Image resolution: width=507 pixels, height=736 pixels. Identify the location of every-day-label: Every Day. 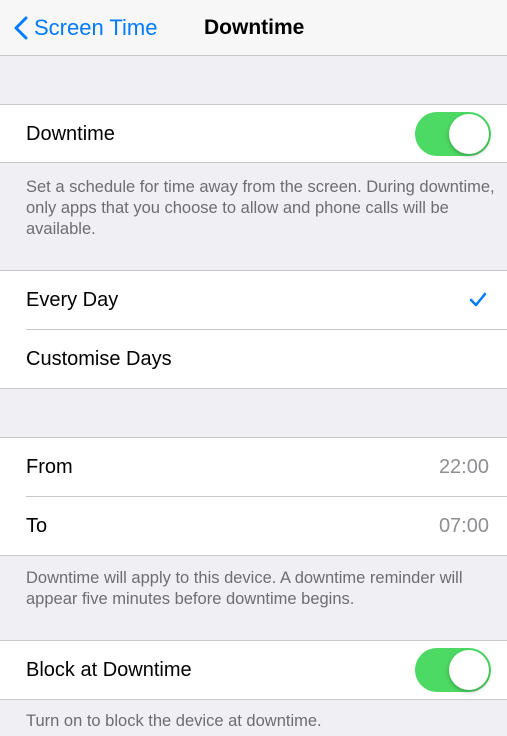
(72, 300).